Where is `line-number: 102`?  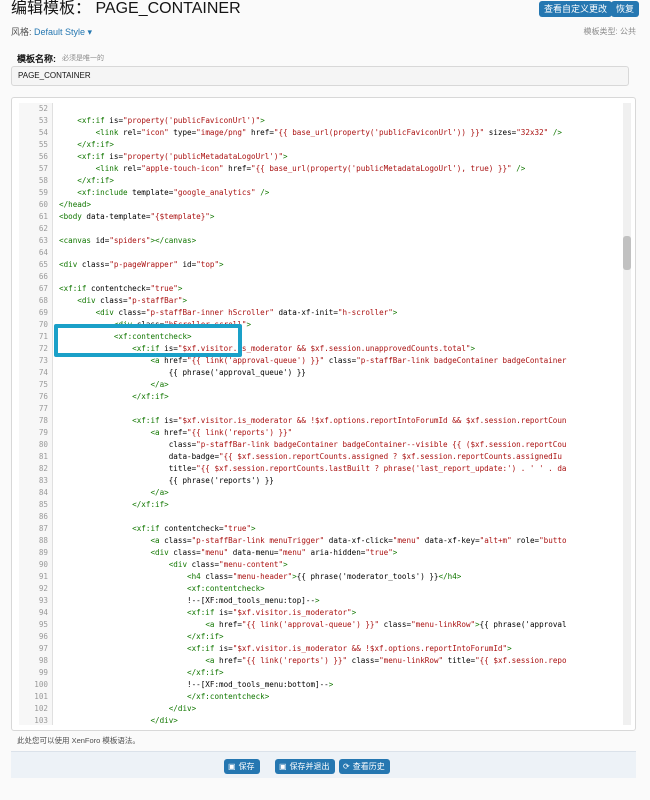 line-number: 102 is located at coordinates (41, 708).